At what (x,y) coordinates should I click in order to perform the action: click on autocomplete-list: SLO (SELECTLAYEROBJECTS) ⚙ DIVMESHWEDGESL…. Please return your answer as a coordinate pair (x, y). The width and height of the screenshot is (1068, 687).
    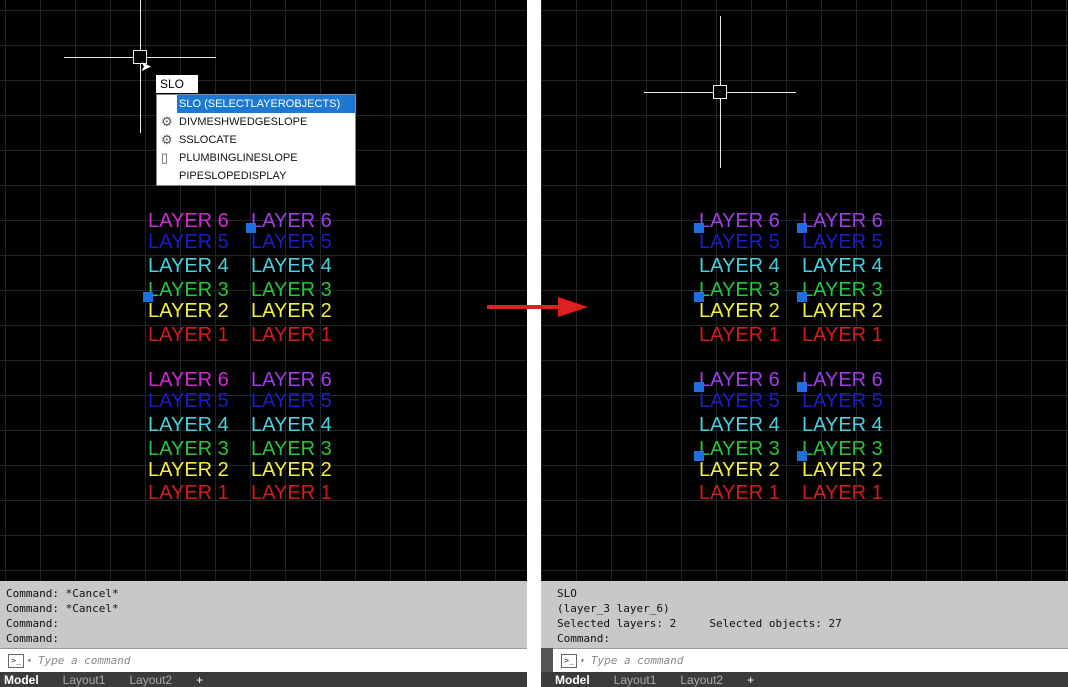
    Looking at the image, I should click on (256, 140).